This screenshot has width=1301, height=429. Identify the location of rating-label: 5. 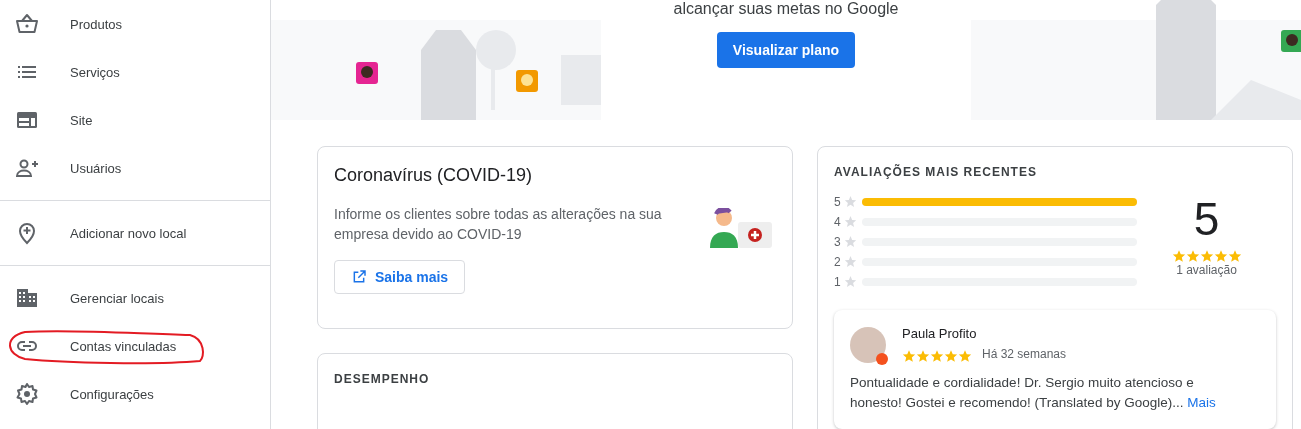
(838, 201).